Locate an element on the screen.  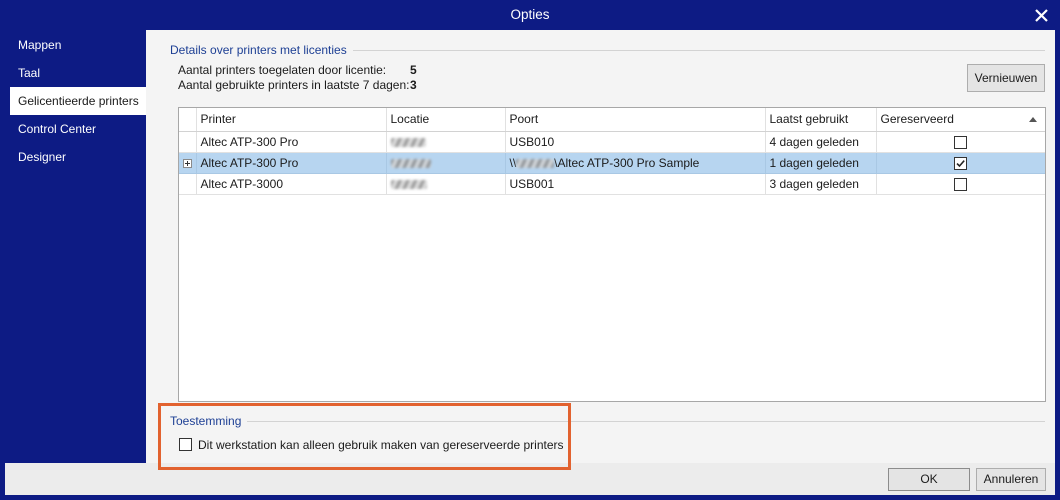
port-cell: \\ \Altec ATP-300 Pro Sample is located at coordinates (635, 163).